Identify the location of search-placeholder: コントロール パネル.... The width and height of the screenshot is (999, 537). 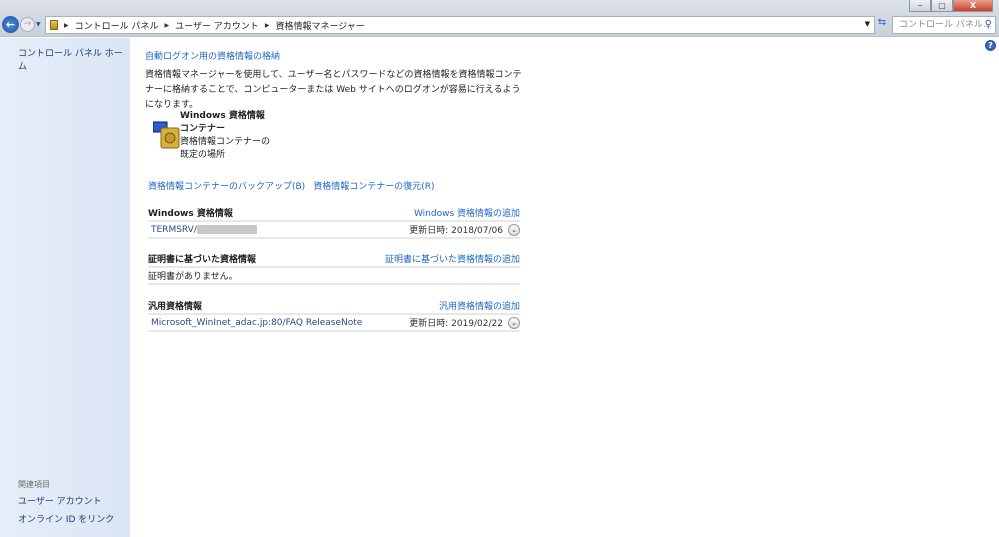
(945, 25).